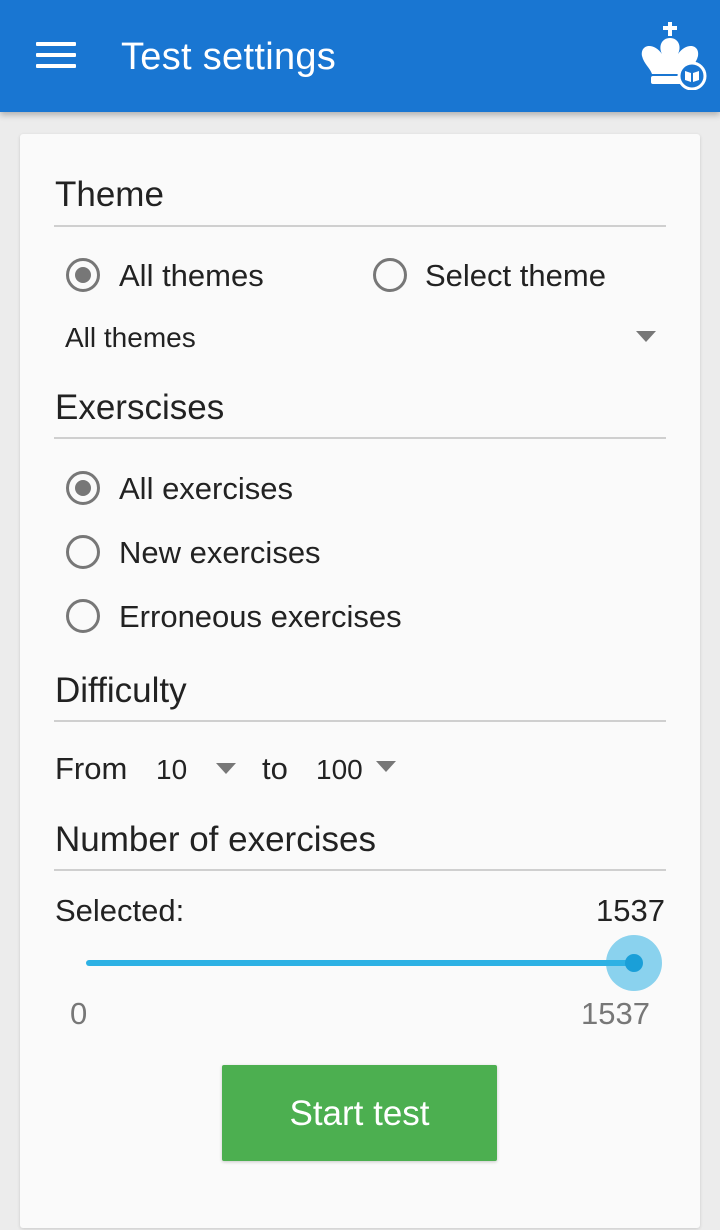 The width and height of the screenshot is (720, 1230). What do you see at coordinates (130, 337) in the screenshot?
I see `theme-dropdown-value: All themes` at bounding box center [130, 337].